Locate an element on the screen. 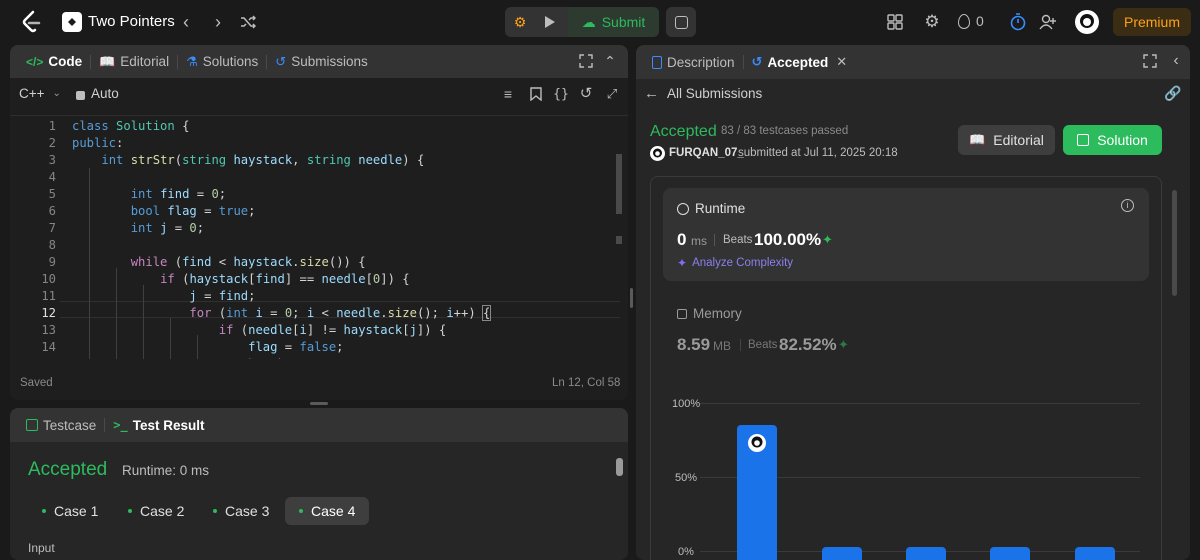 The height and width of the screenshot is (560, 1200). collapse-up-icon: ⌃ is located at coordinates (610, 61).